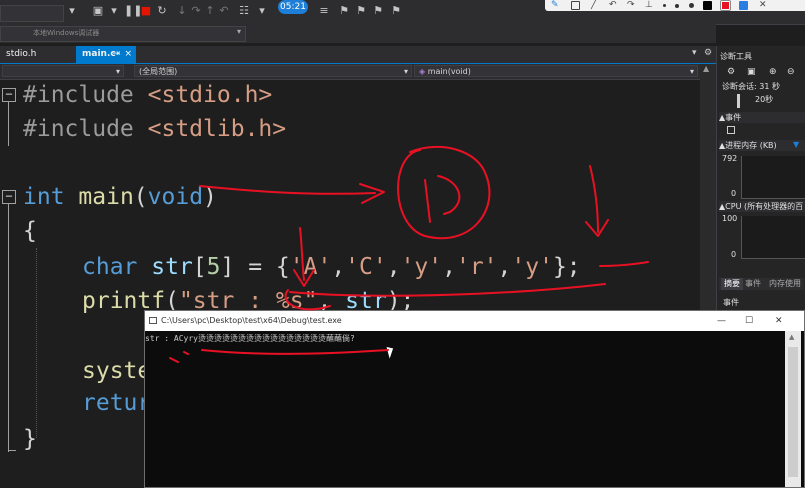 Image resolution: width=805 pixels, height=488 pixels. Describe the element at coordinates (302, 254) in the screenshot. I see `arrow-down-left` at that location.